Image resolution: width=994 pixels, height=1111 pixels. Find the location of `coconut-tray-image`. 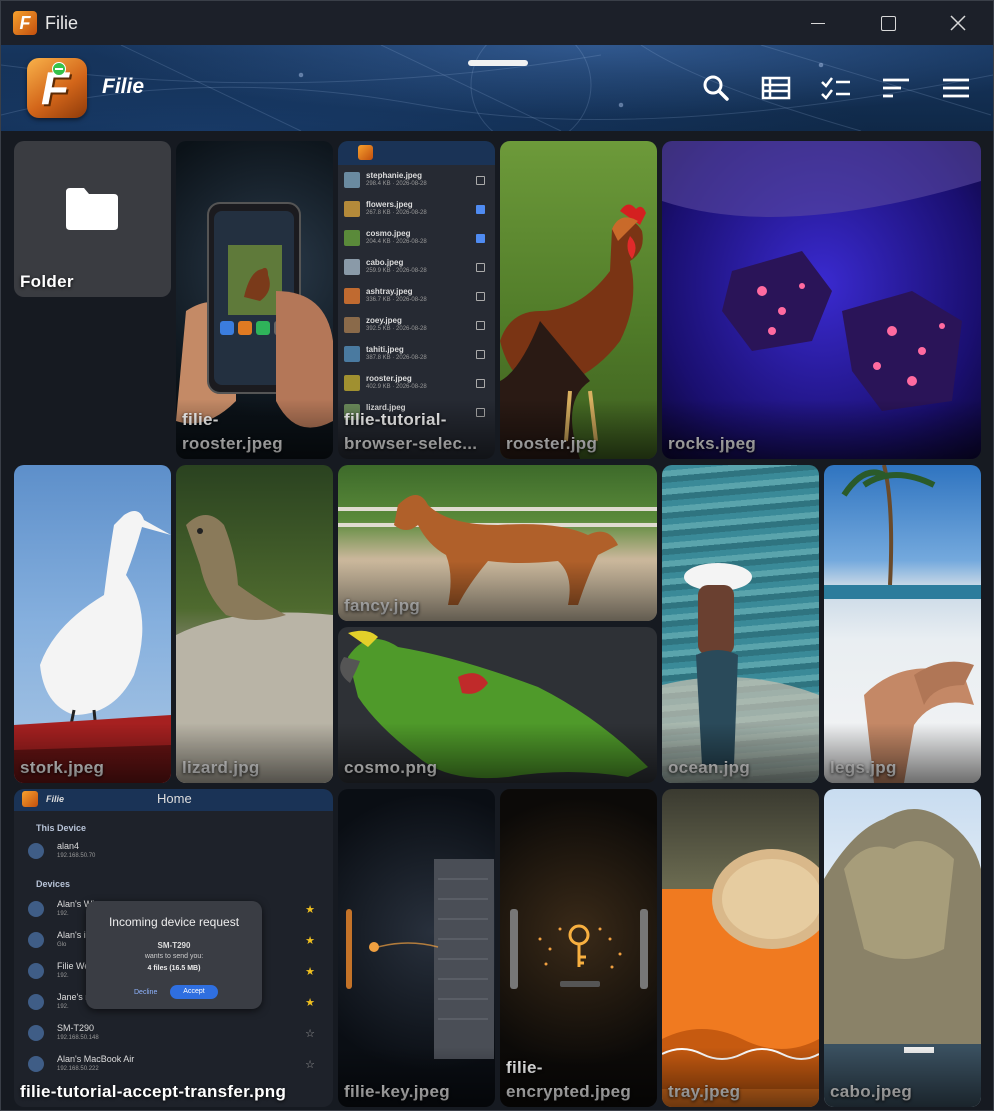

coconut-tray-image is located at coordinates (740, 978).